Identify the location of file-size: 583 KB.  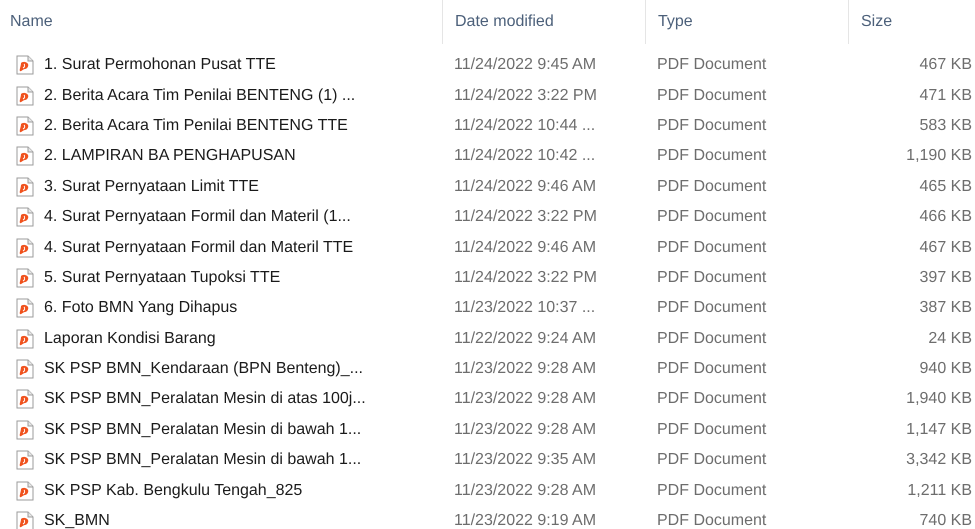
(945, 126).